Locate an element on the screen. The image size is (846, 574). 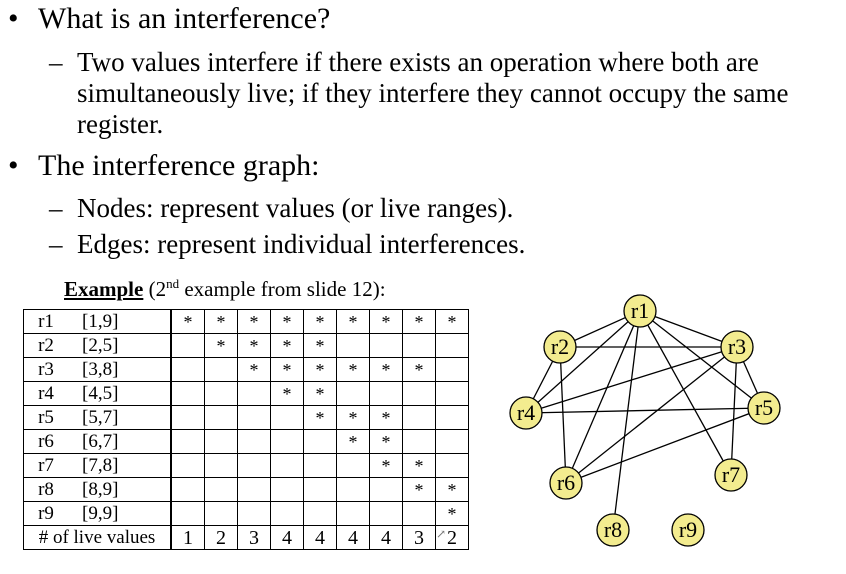
node-label: r7 is located at coordinates (731, 474).